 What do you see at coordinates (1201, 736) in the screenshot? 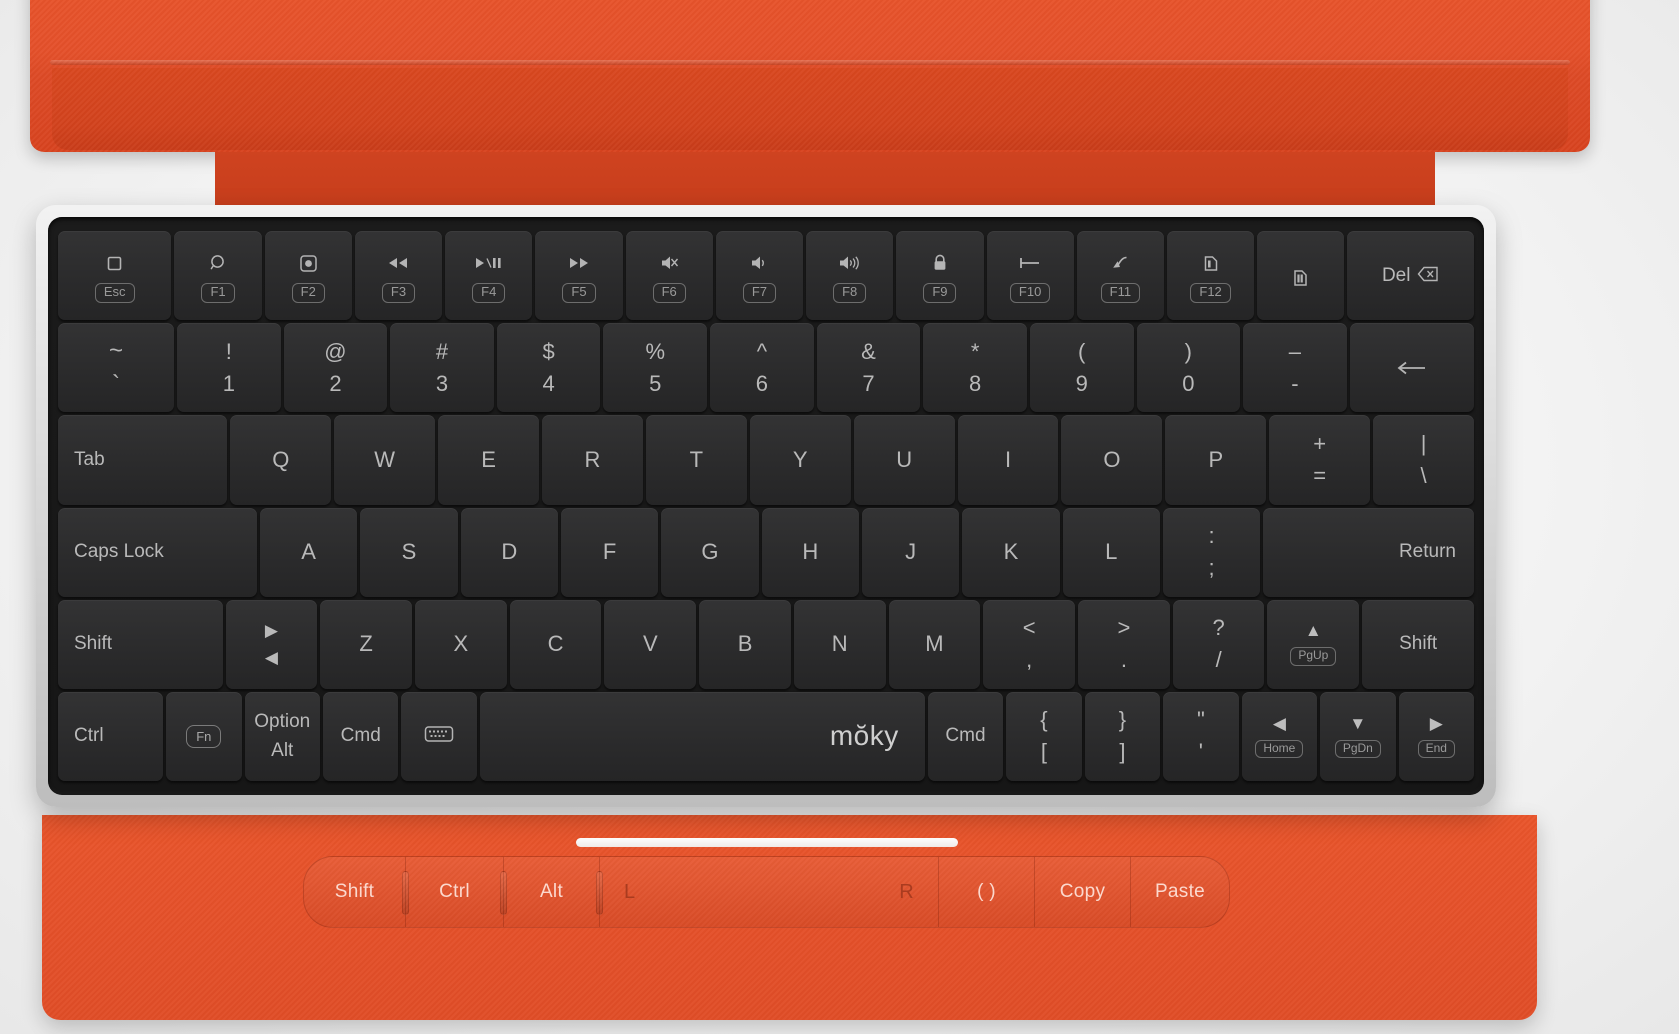
I see `key-quote: " '` at bounding box center [1201, 736].